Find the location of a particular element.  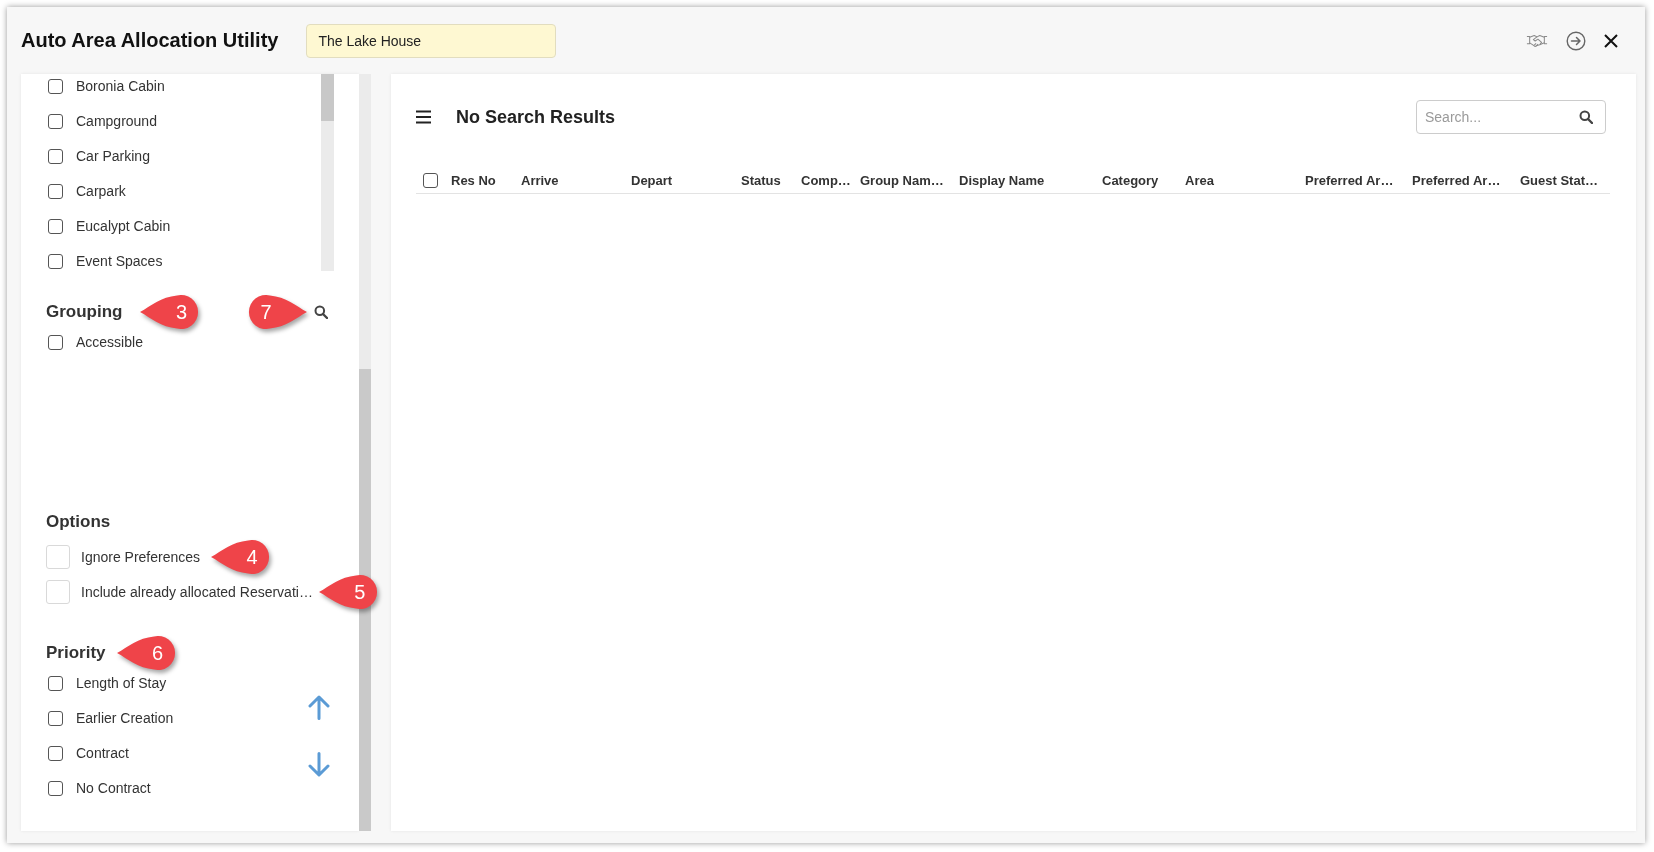

area-type-label: Campground is located at coordinates (116, 121).